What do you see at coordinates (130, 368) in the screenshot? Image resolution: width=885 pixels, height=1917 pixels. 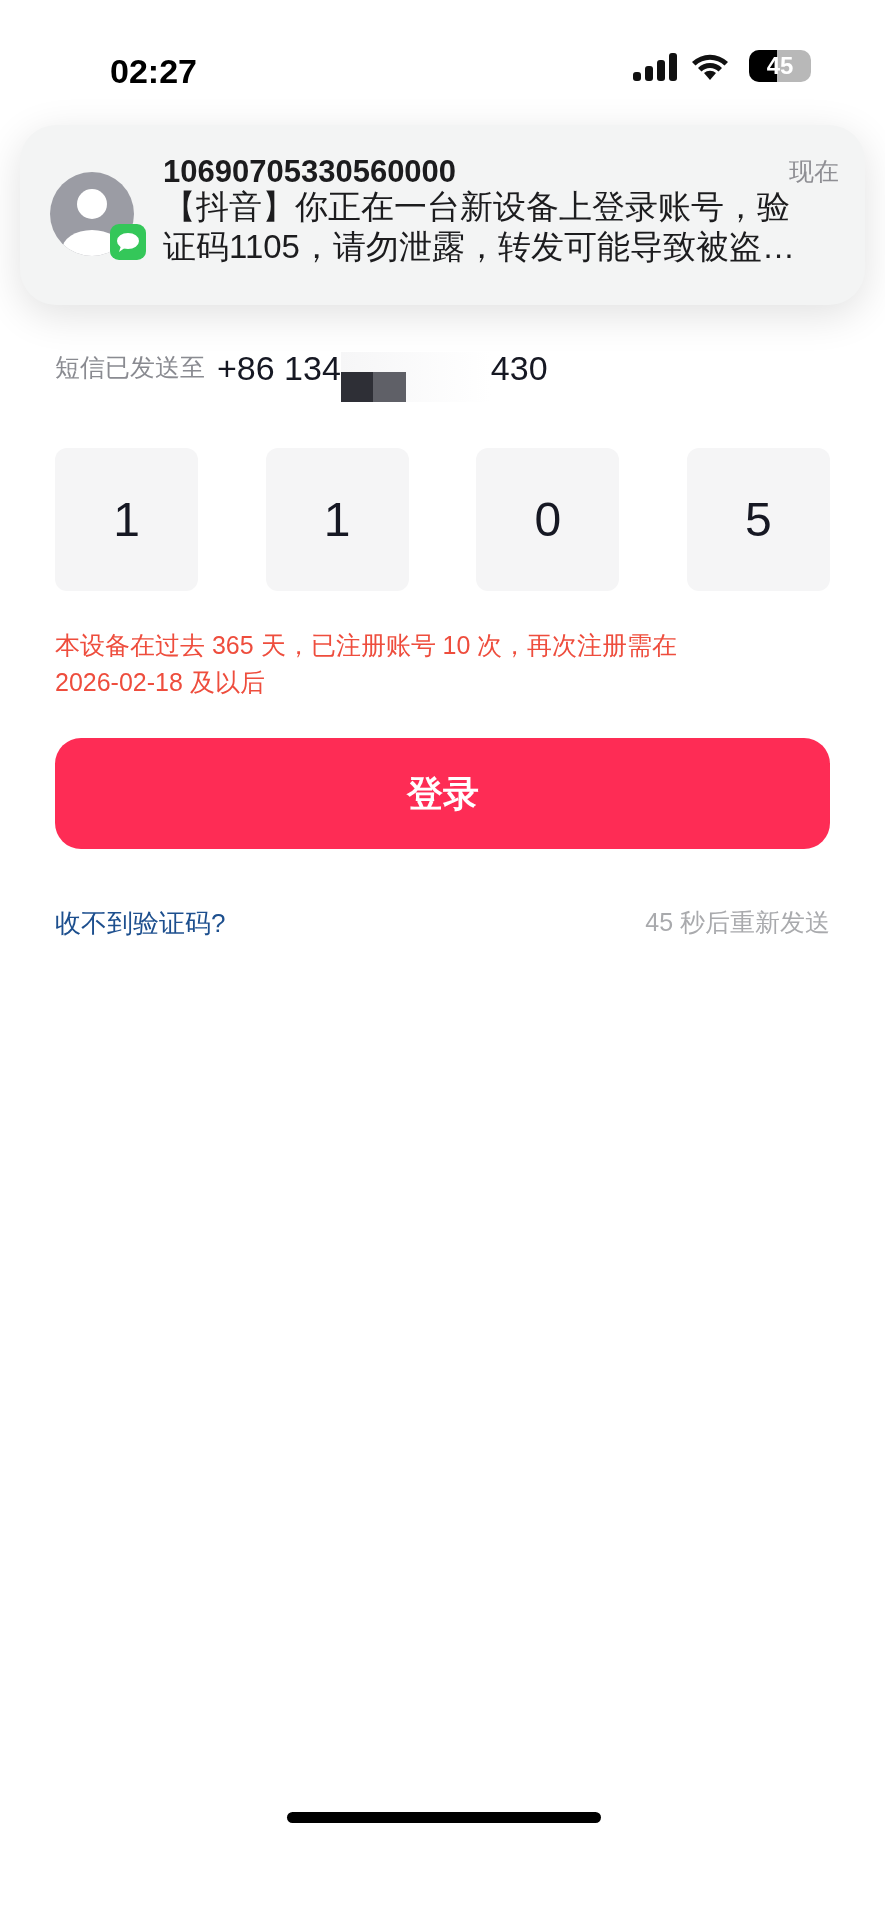 I see `sent-to-label: 短信已发送至` at bounding box center [130, 368].